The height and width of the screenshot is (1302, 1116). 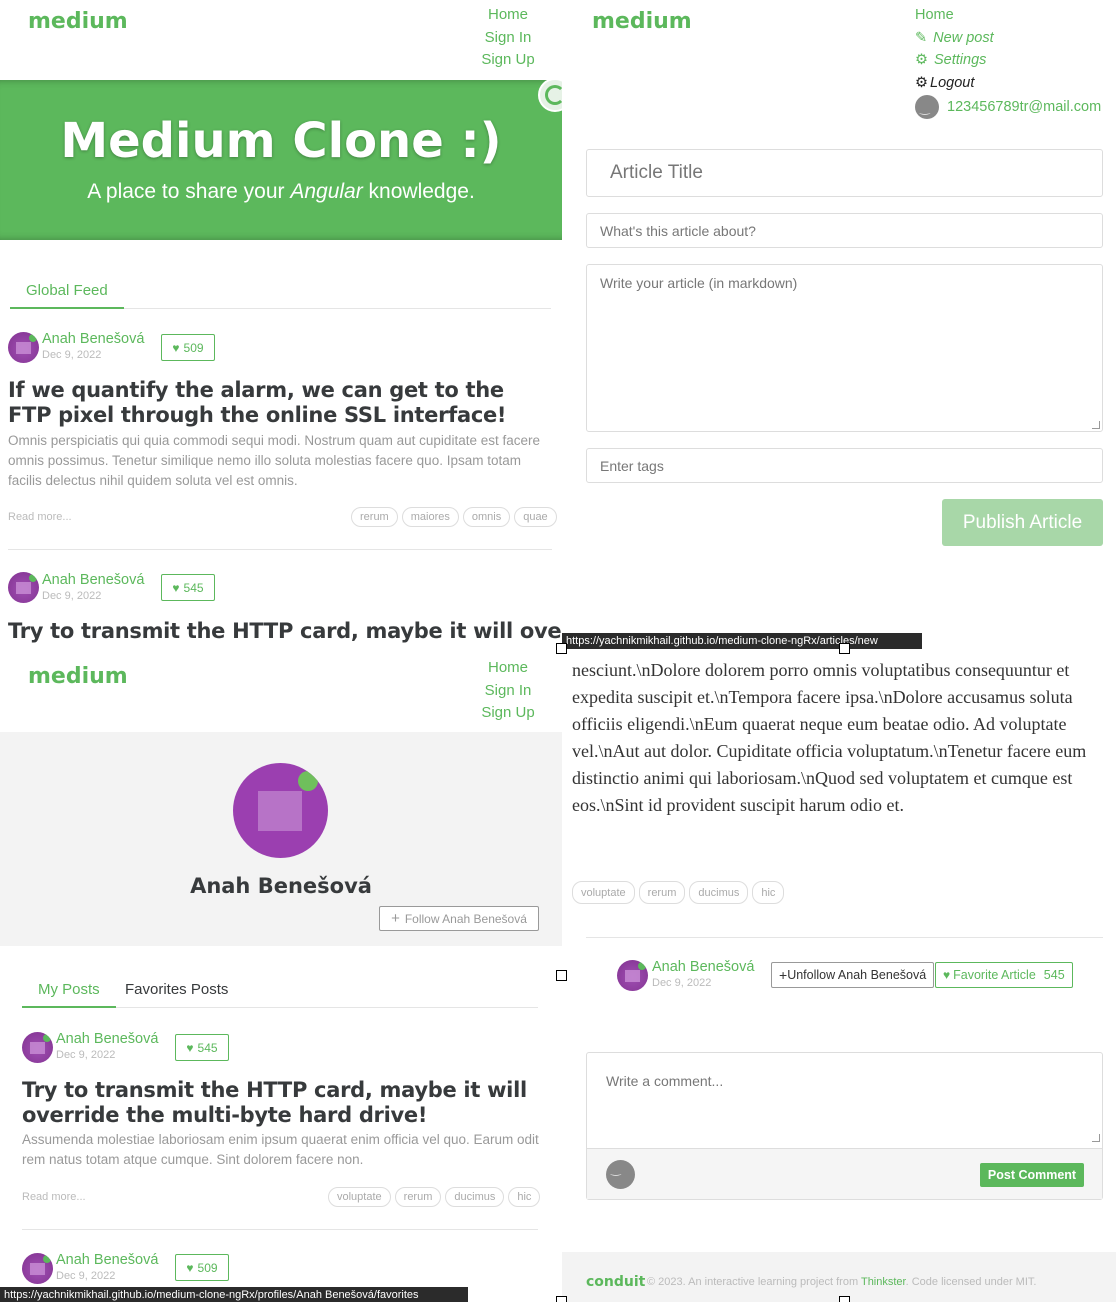 What do you see at coordinates (615, 1282) in the screenshot?
I see `footer-logo: conduit` at bounding box center [615, 1282].